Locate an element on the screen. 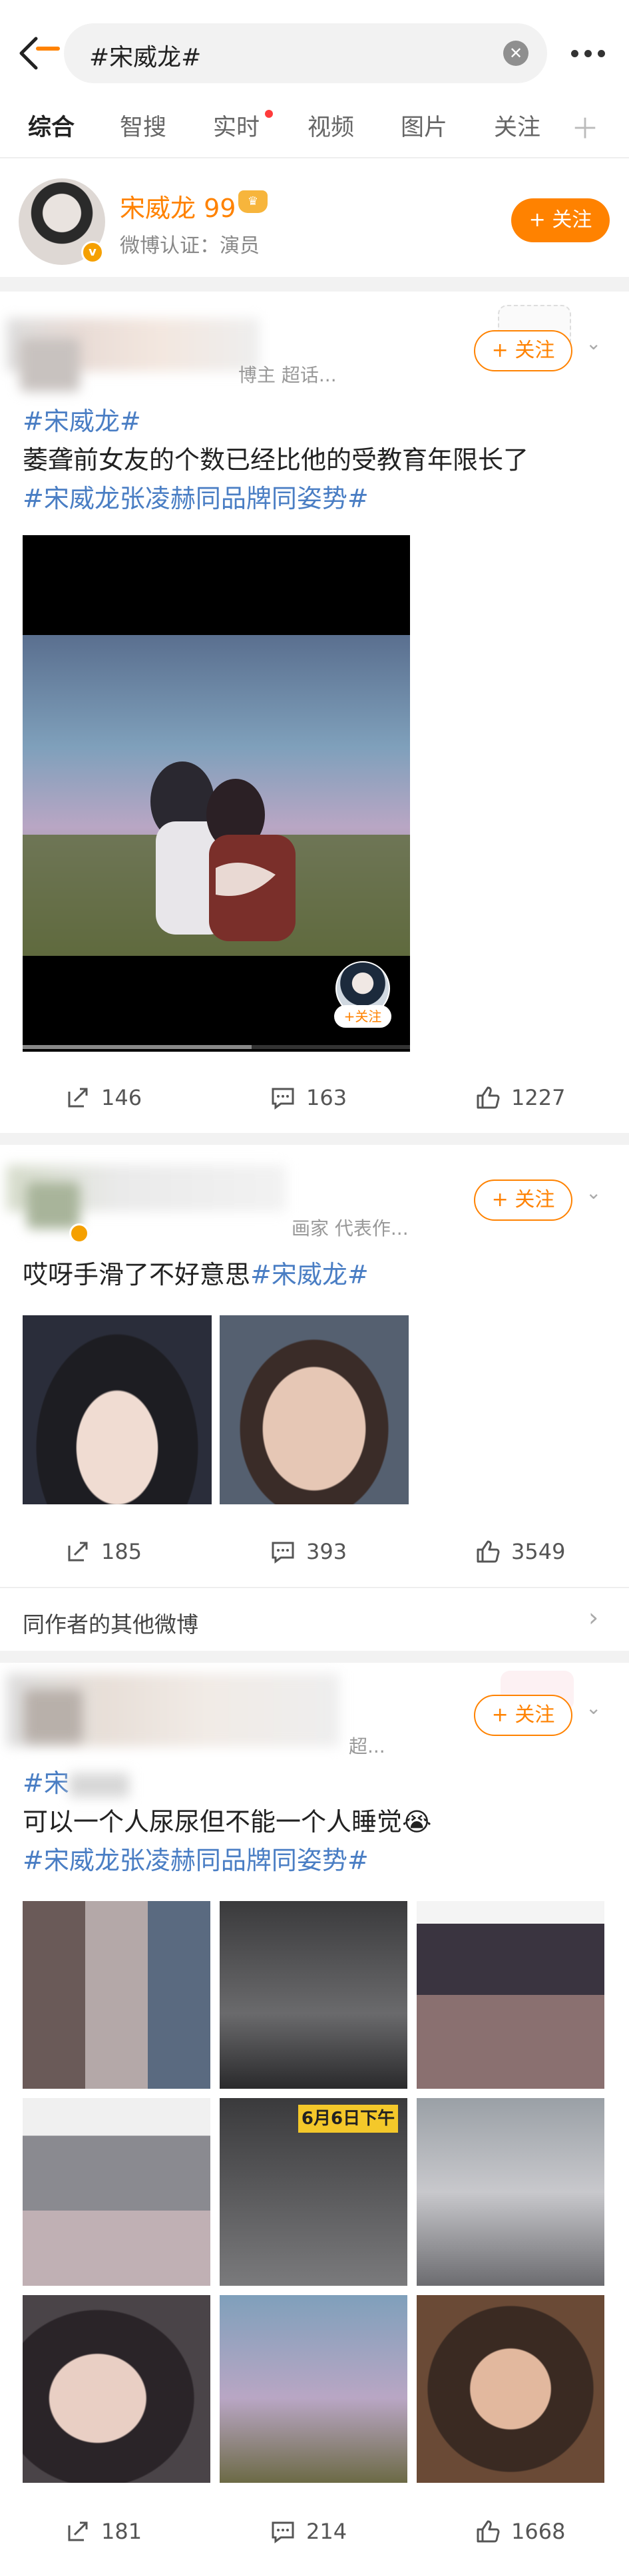  comment-count: 393 is located at coordinates (326, 1551).